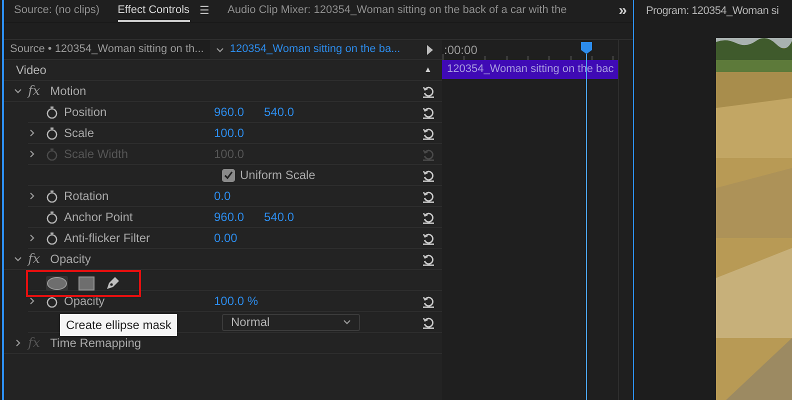  I want to click on play-icon, so click(430, 49).